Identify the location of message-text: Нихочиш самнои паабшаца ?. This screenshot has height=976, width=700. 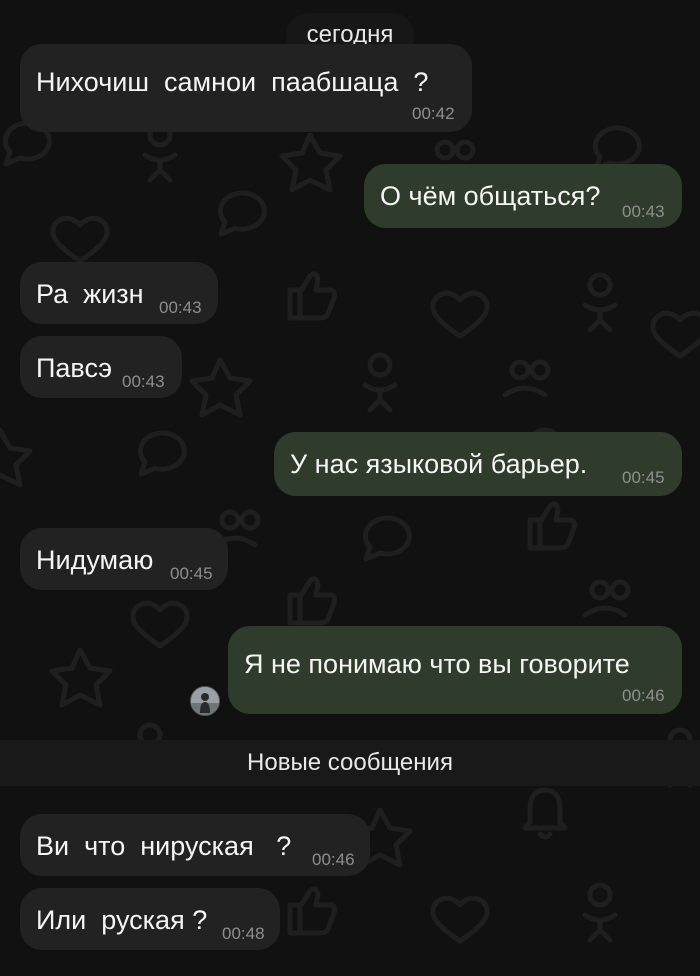
(232, 82).